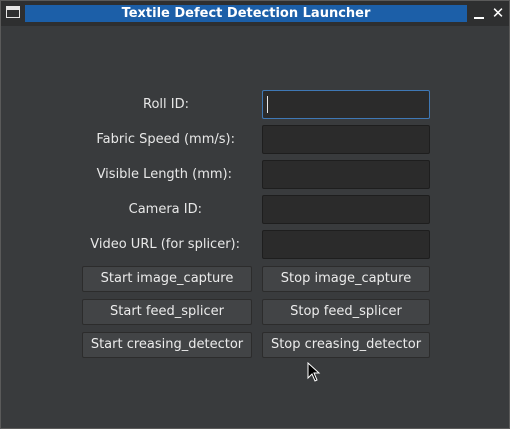 This screenshot has height=429, width=510. I want to click on fabric-speed-input, so click(346, 139).